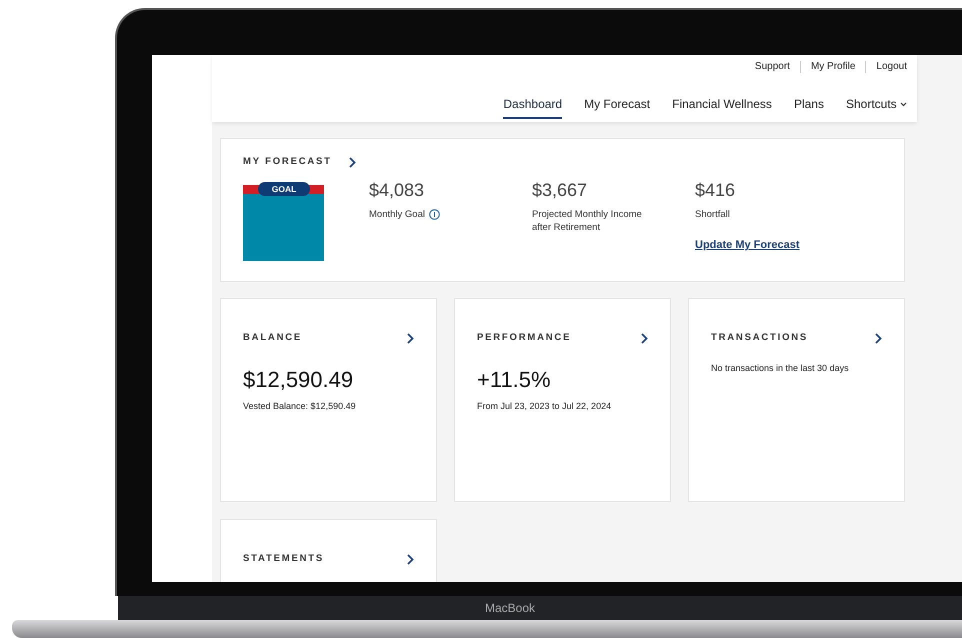 The width and height of the screenshot is (962, 638). What do you see at coordinates (284, 189) in the screenshot?
I see `goal-badge: GOAL` at bounding box center [284, 189].